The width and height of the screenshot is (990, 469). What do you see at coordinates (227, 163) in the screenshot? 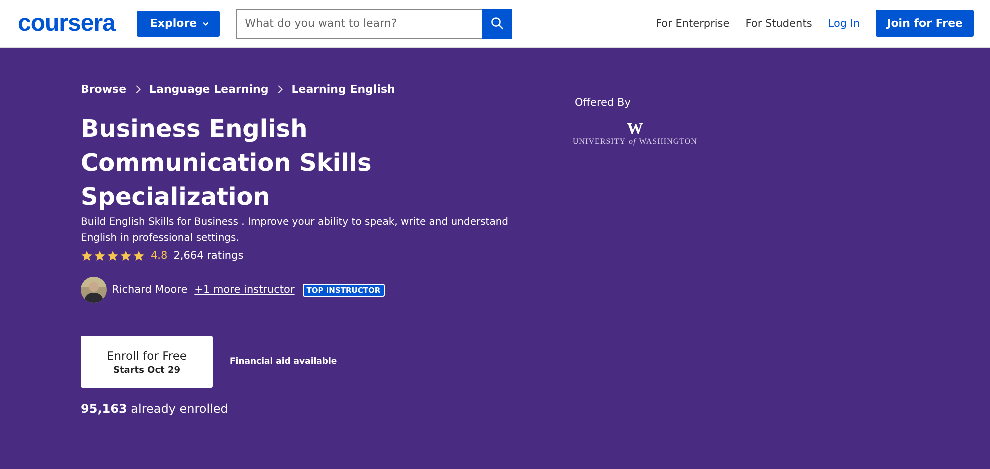
I see `course-title: Business English Communication Skills Specialization` at bounding box center [227, 163].